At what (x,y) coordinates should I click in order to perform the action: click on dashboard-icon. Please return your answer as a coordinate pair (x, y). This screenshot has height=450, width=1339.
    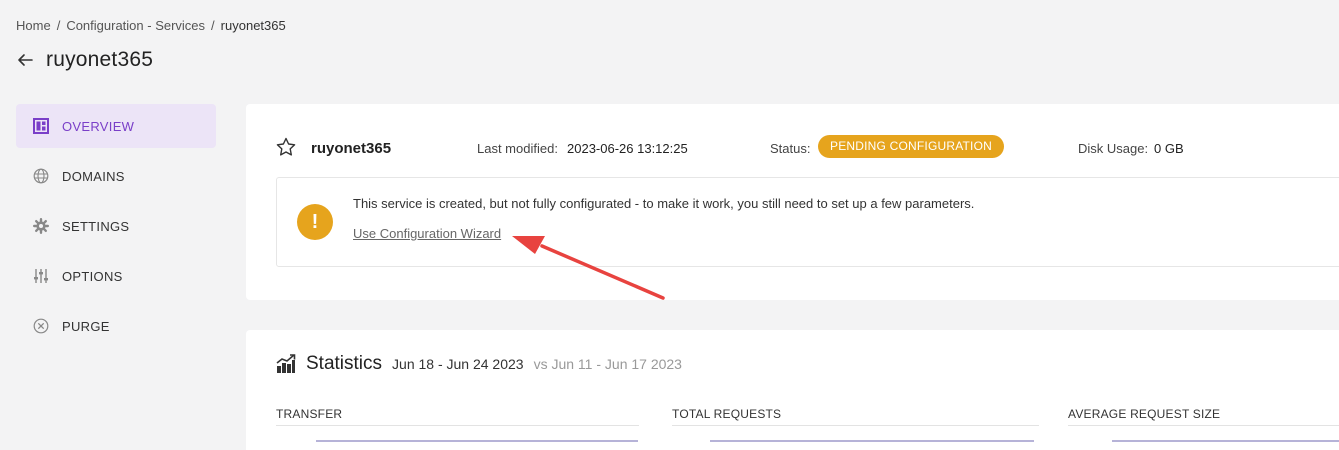
    Looking at the image, I should click on (41, 126).